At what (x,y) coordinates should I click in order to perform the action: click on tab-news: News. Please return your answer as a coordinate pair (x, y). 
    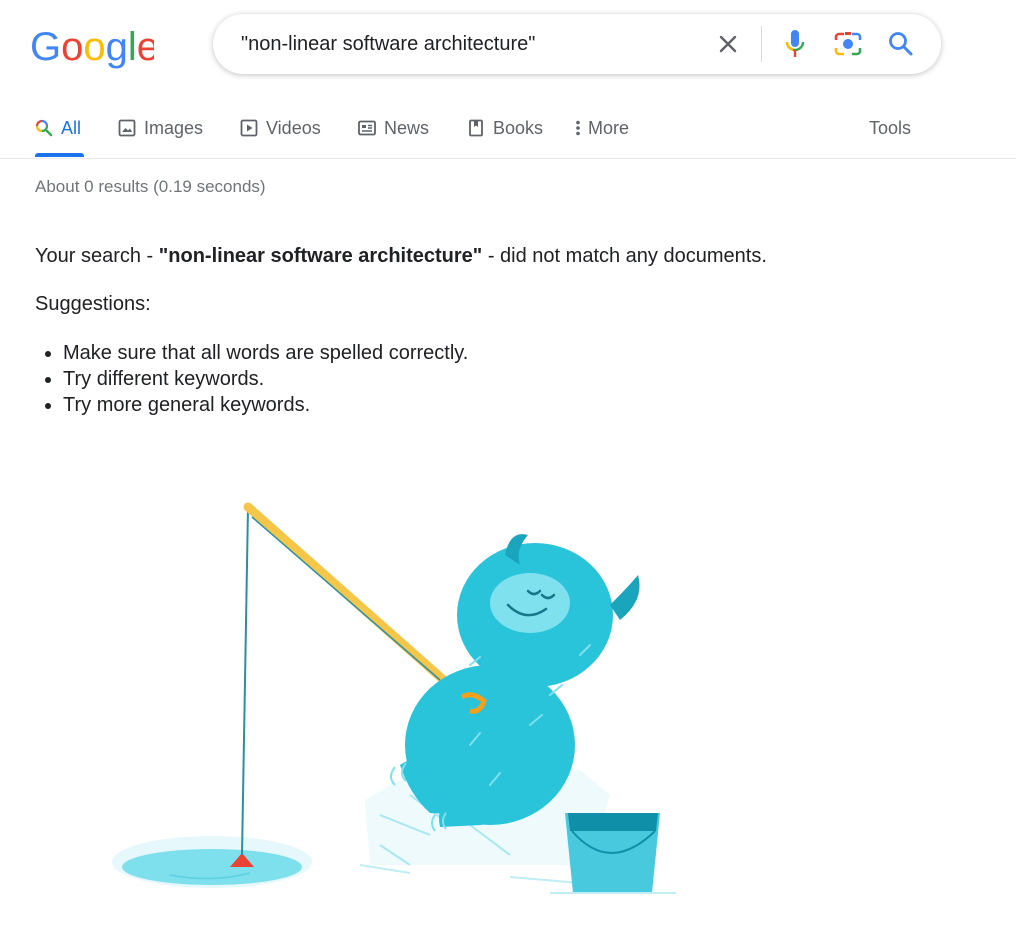
    Looking at the image, I should click on (393, 128).